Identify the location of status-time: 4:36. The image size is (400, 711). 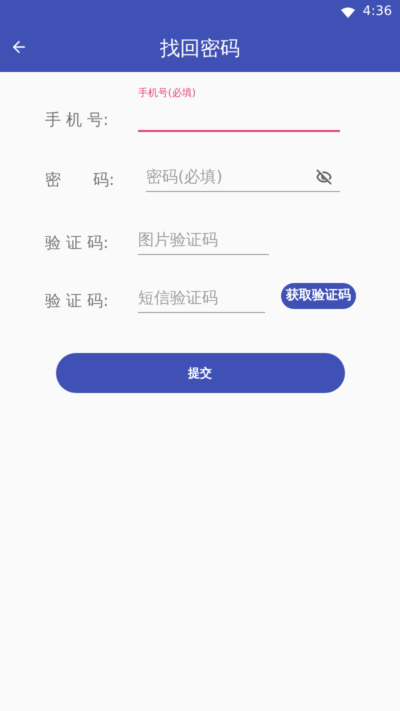
(377, 12).